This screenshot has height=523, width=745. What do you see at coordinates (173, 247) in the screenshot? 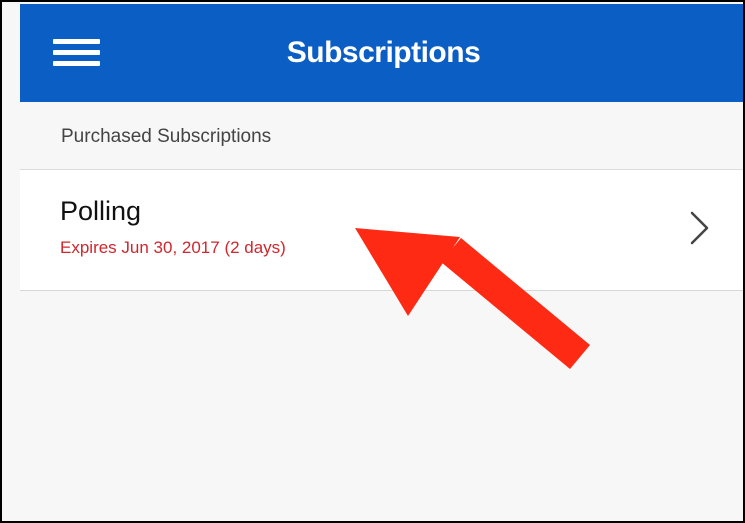
I see `subscription-expiry: Expires Jun 30, 2017 (2 days)` at bounding box center [173, 247].